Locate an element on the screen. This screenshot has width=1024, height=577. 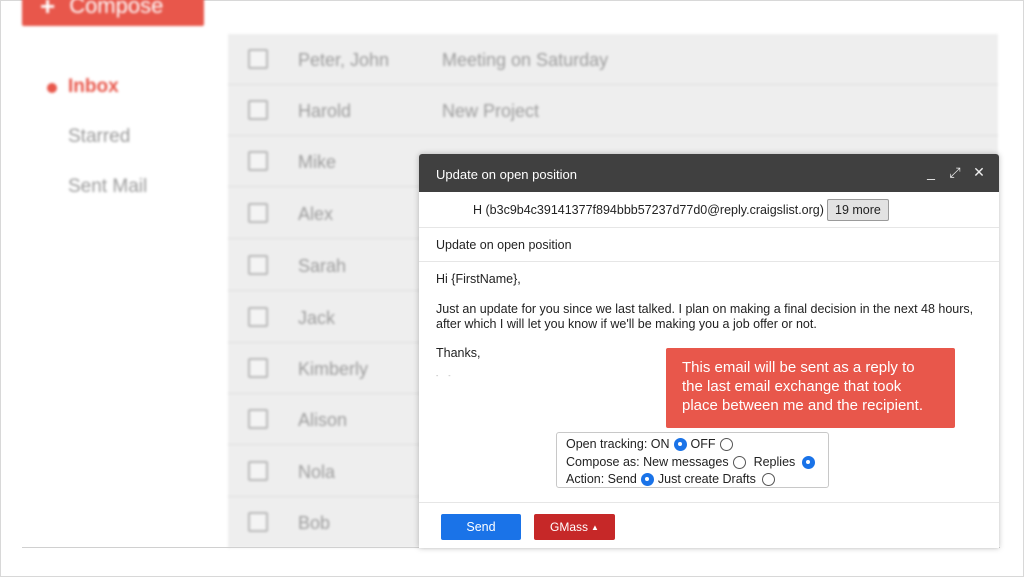
compose-footer: Send GMass ▲ is located at coordinates (709, 525).